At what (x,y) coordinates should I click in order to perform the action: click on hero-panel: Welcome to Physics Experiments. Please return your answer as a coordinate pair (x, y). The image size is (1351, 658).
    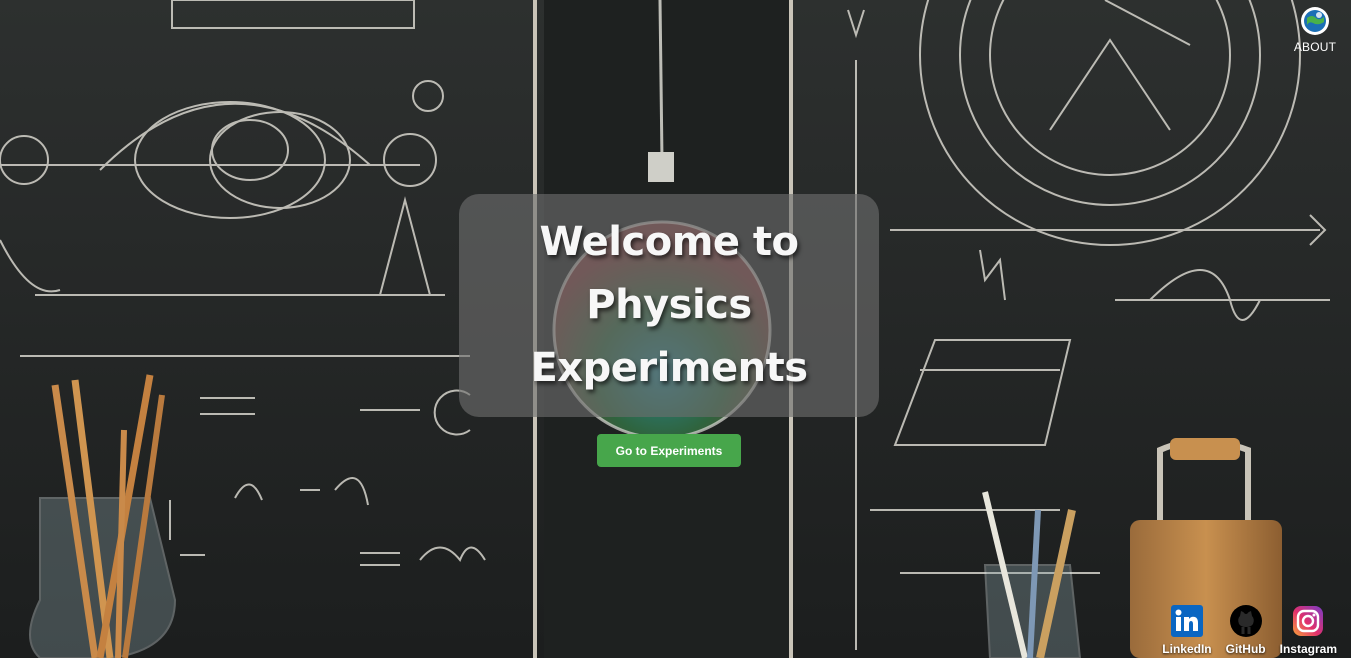
    Looking at the image, I should click on (669, 305).